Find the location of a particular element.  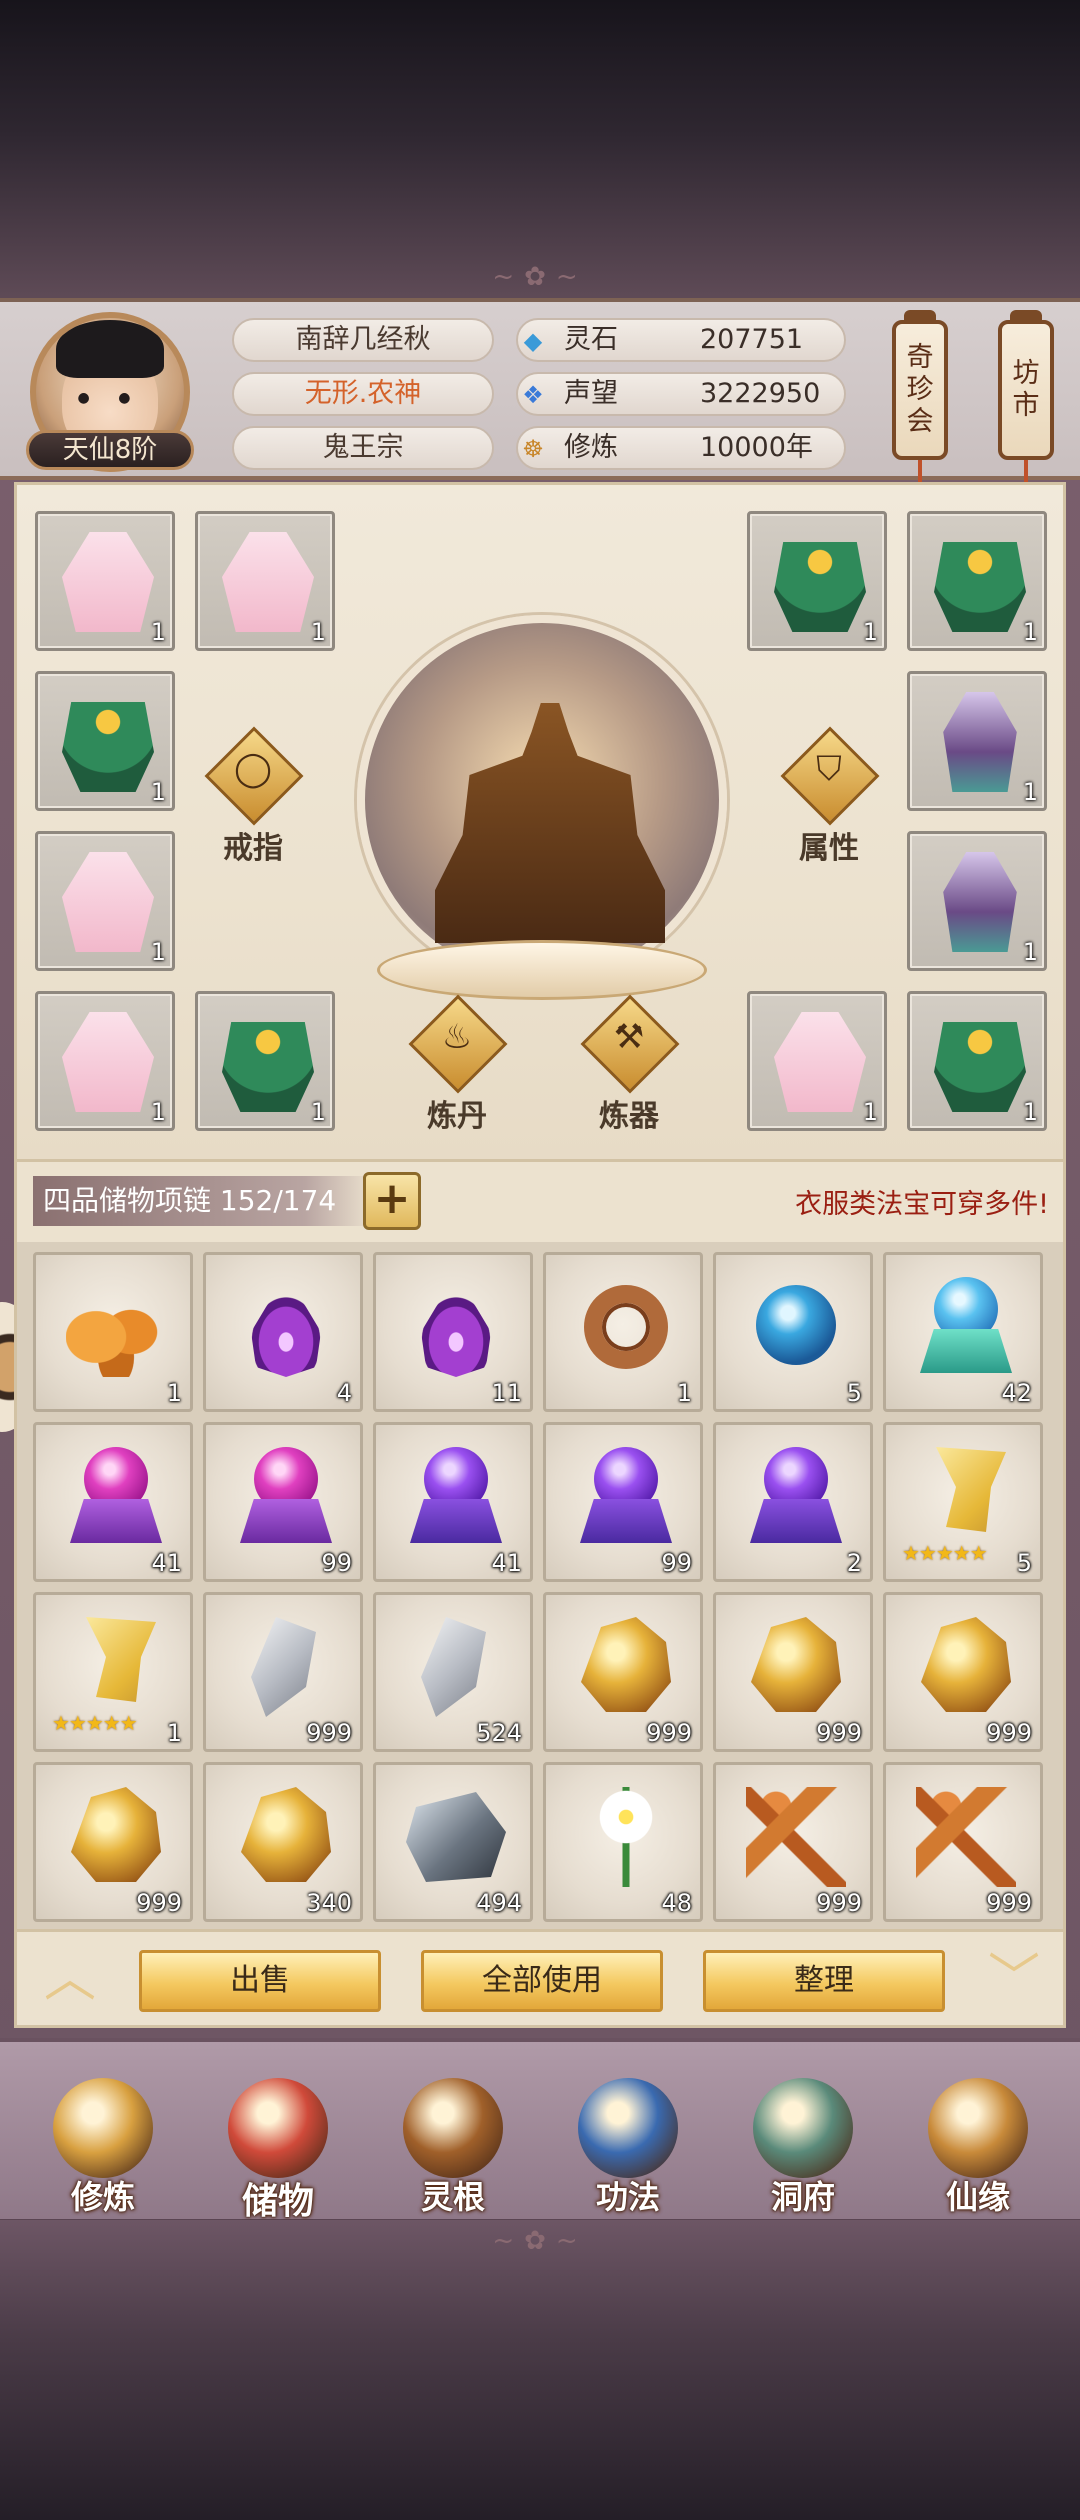

reputation-icon: ❖ is located at coordinates (533, 395).